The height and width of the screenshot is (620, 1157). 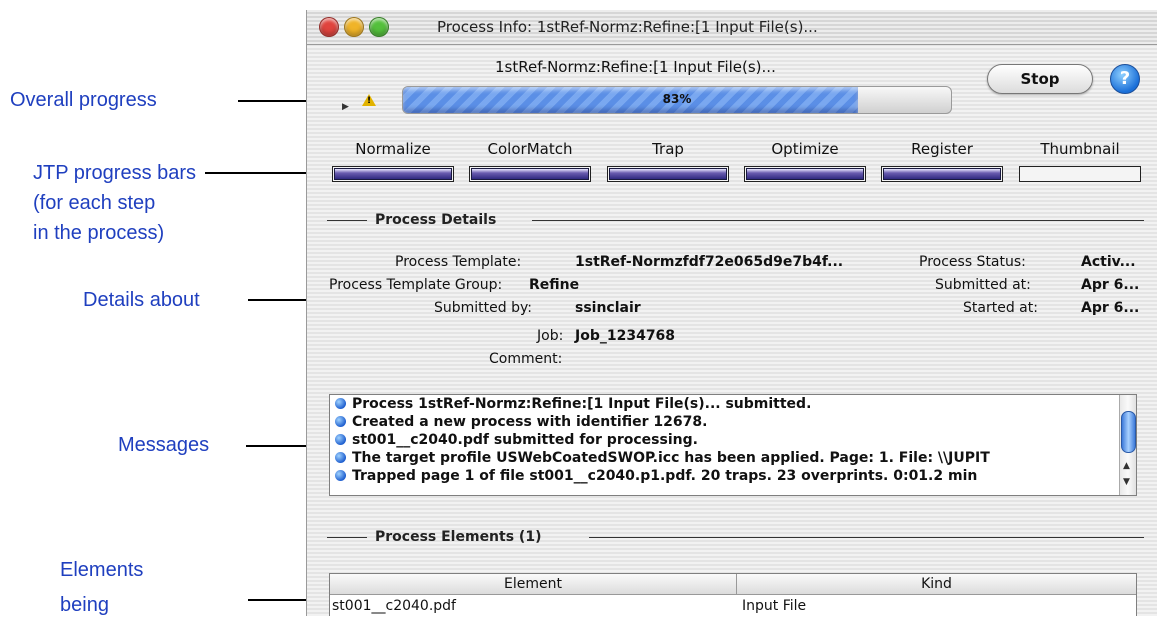 What do you see at coordinates (1126, 482) in the screenshot?
I see `scroll-down-arrow-icon: ▼` at bounding box center [1126, 482].